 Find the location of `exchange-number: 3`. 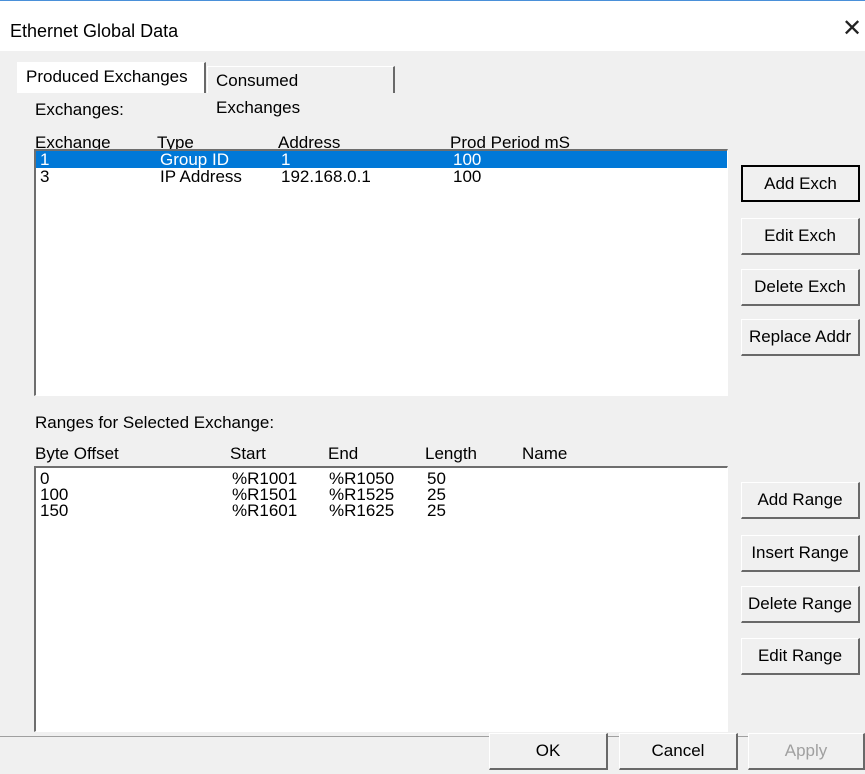

exchange-number: 3 is located at coordinates (45, 176).